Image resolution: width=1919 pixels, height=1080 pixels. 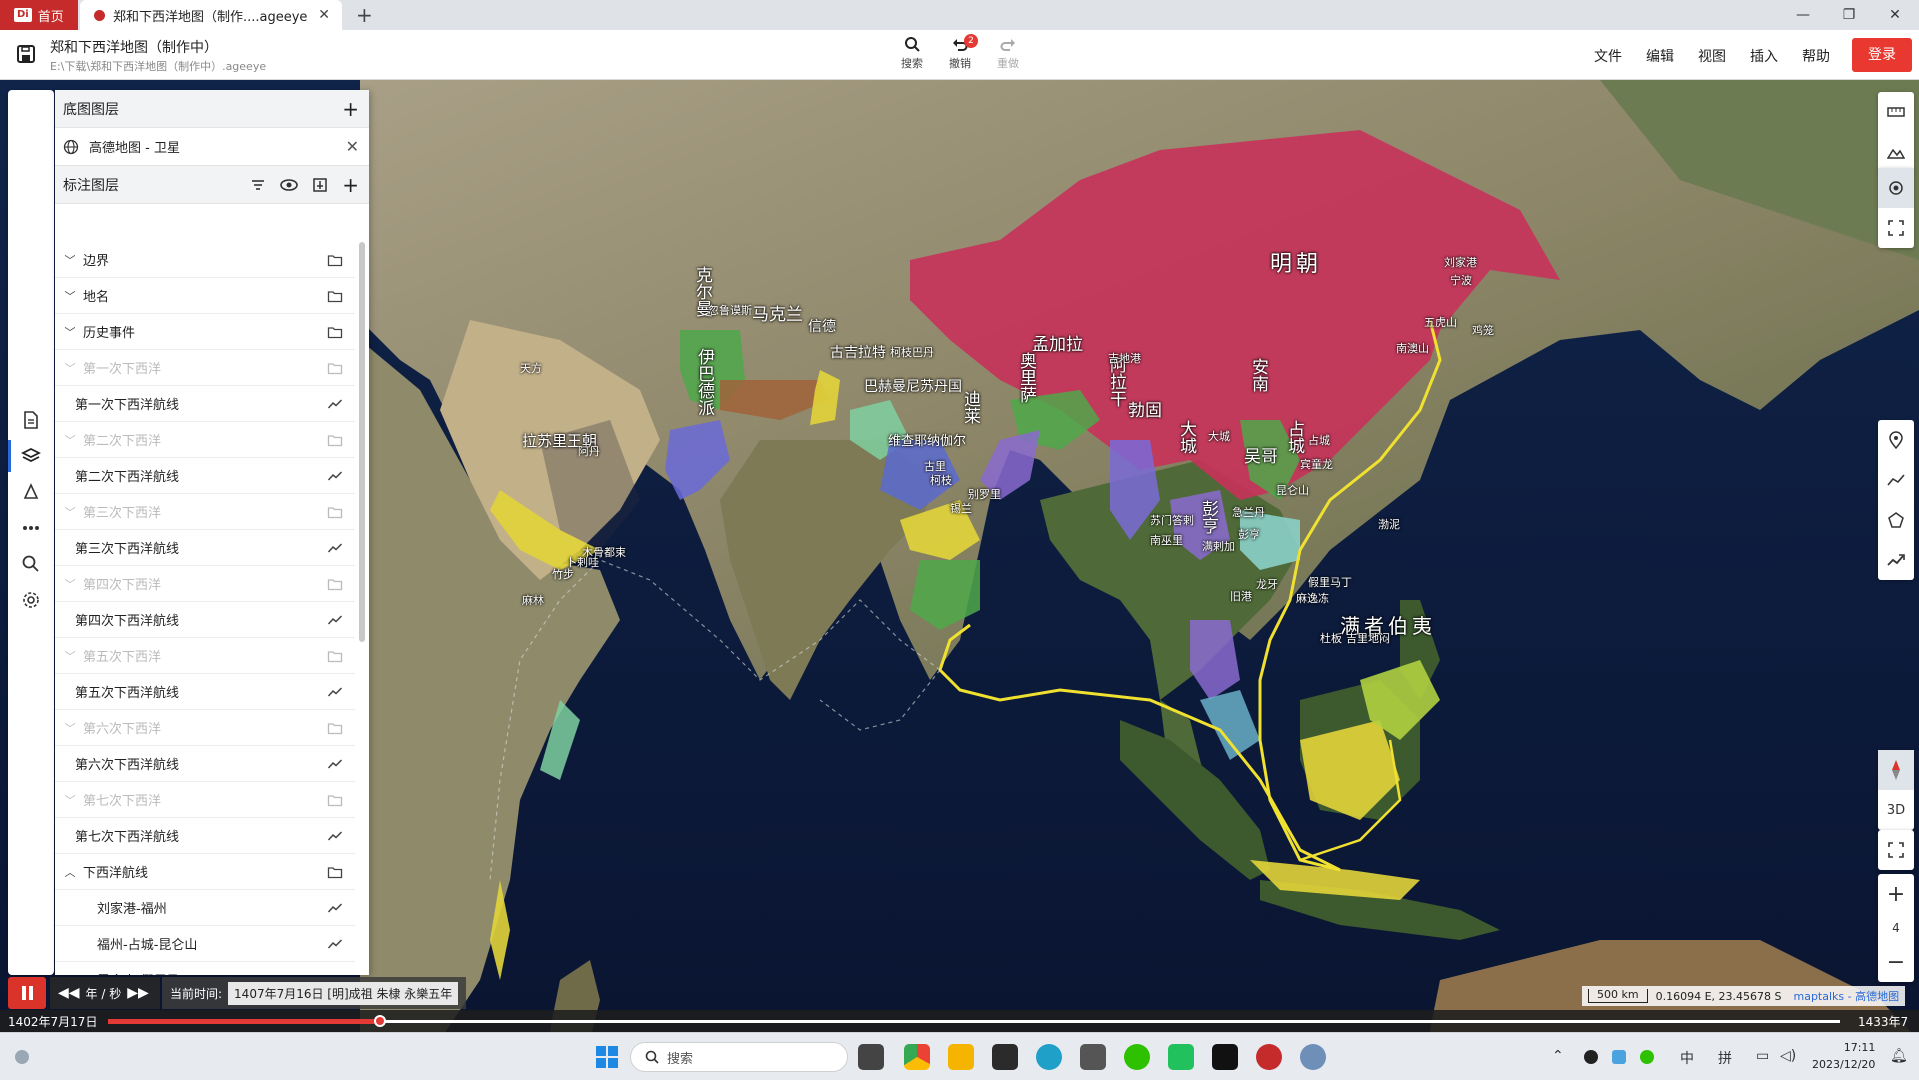 I want to click on window-close-icon: ✕, so click(x=1895, y=15).